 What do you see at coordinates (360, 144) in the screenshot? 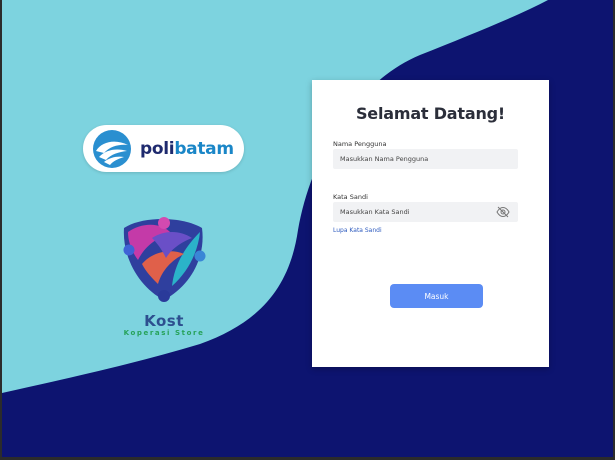
I see `username-label: Nama Pengguna` at bounding box center [360, 144].